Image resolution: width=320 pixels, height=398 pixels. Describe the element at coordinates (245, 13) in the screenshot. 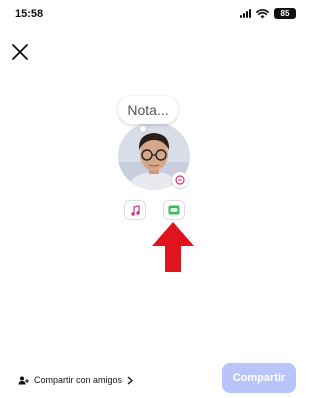

I see `signal-icon` at that location.